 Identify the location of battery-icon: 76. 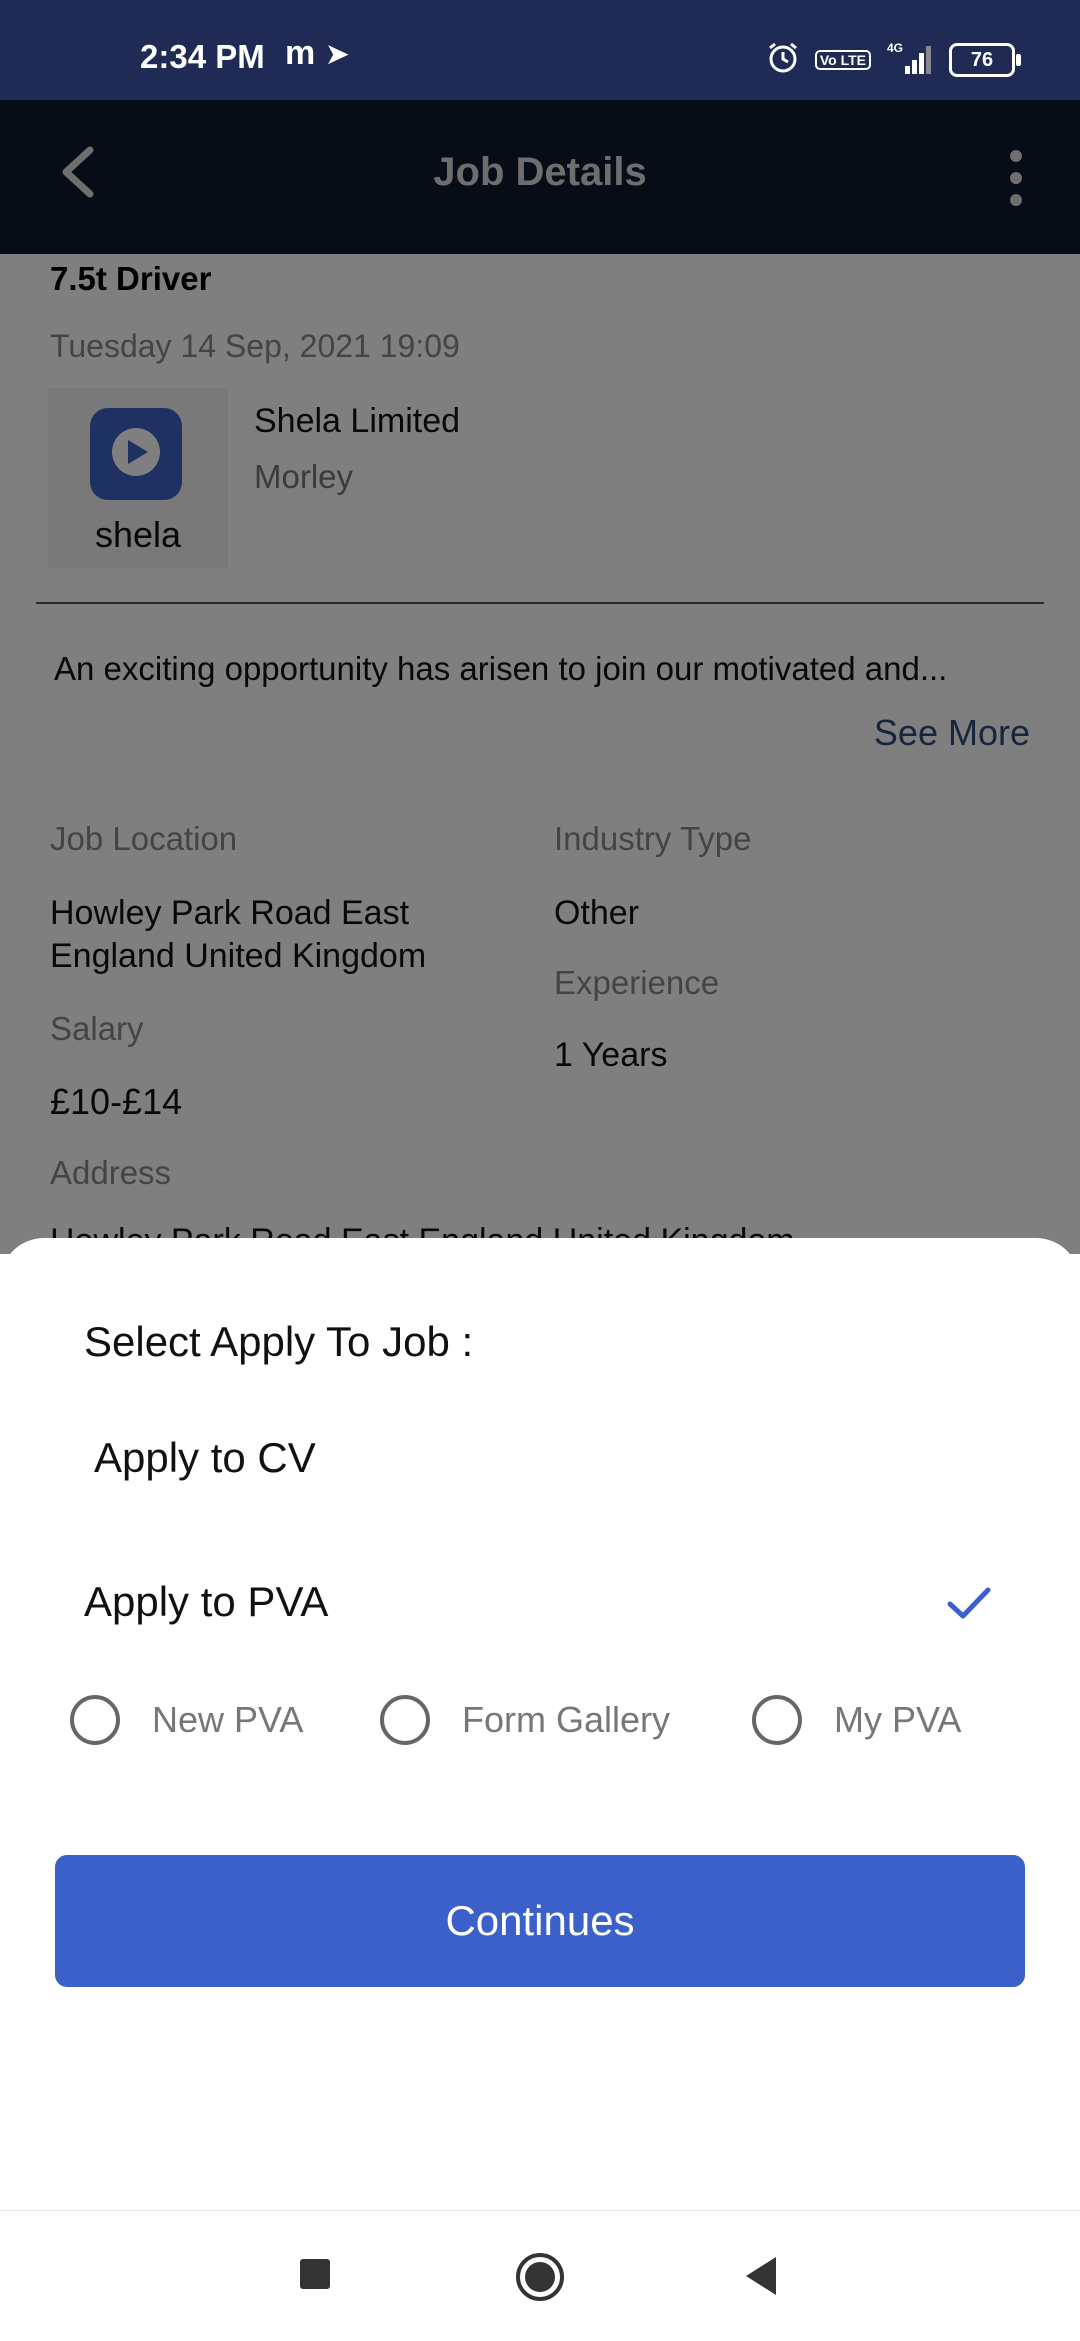
(985, 60).